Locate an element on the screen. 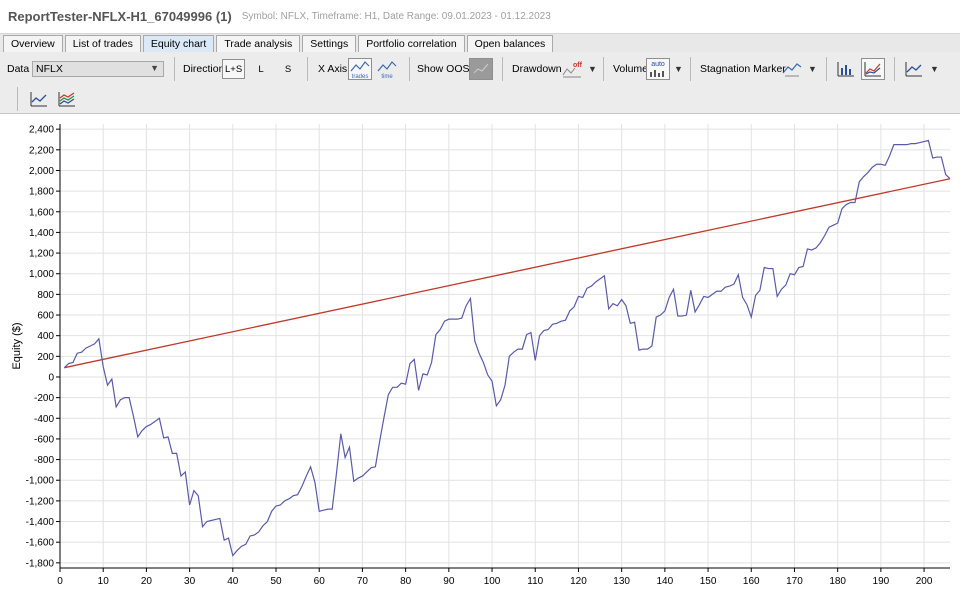 The image size is (960, 594). x-tick-label: 110 is located at coordinates (535, 581).